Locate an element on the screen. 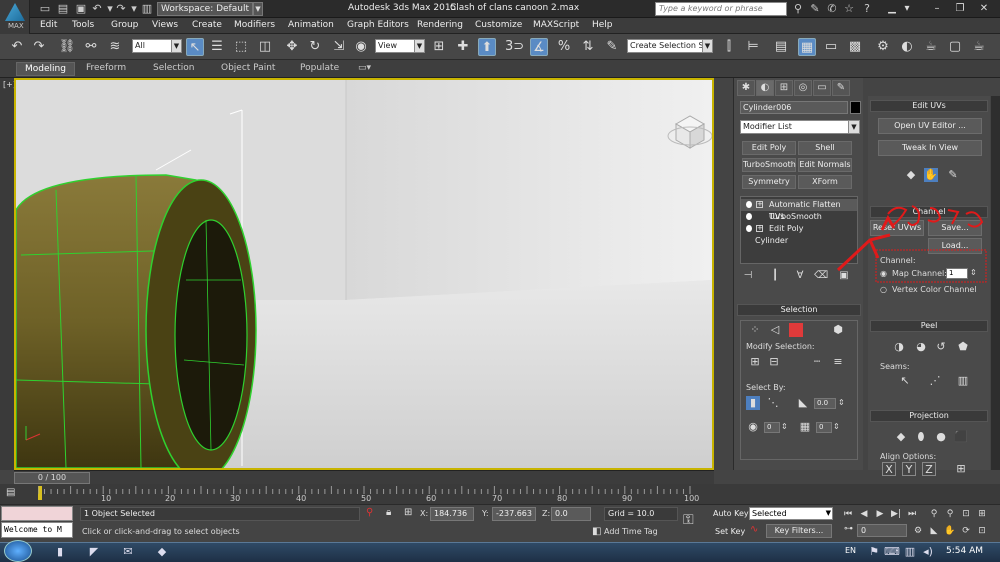 The image size is (1000, 562). binoculars-search-icon: ⚲ is located at coordinates (798, 9).